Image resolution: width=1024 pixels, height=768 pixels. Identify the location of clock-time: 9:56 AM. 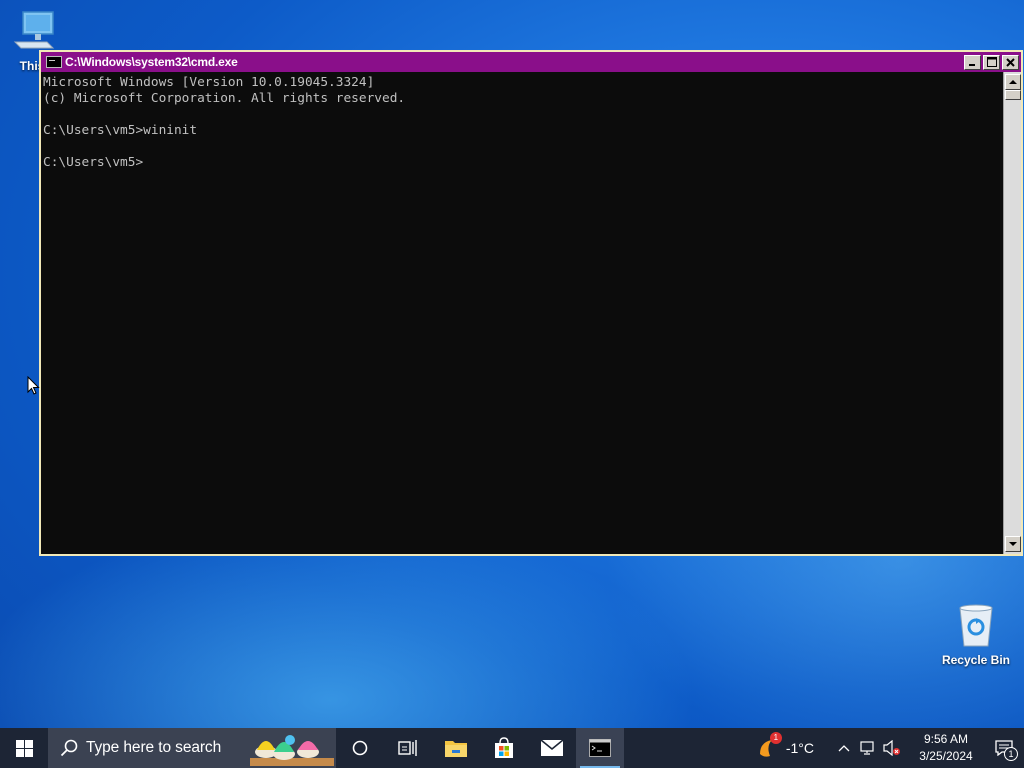
(946, 739).